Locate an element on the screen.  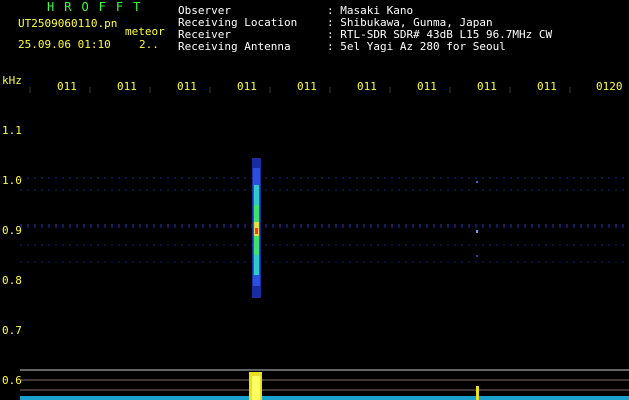
faint-echo is located at coordinates (477, 219).